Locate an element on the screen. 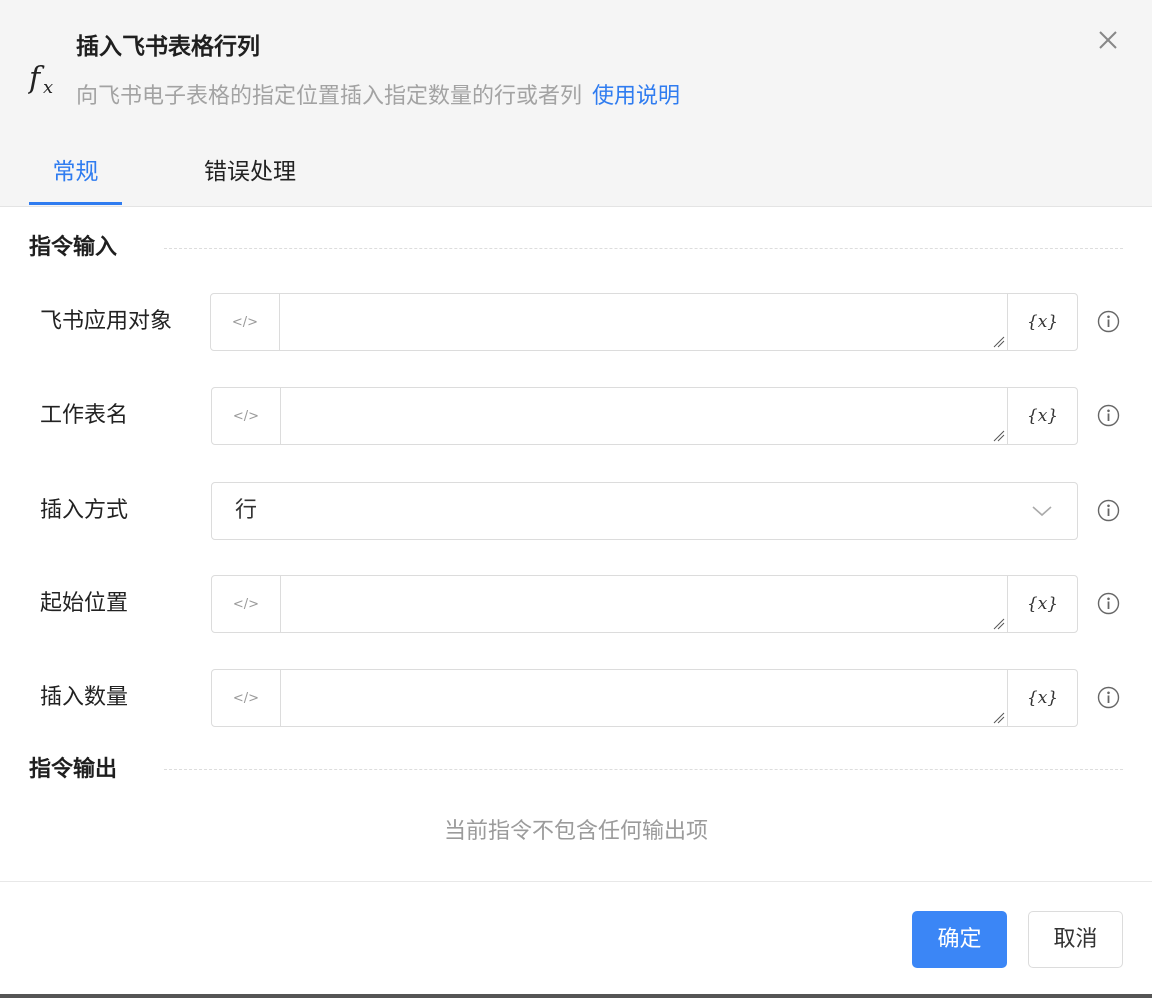  tab-bar: 常规 错误处理 is located at coordinates (576, 178).